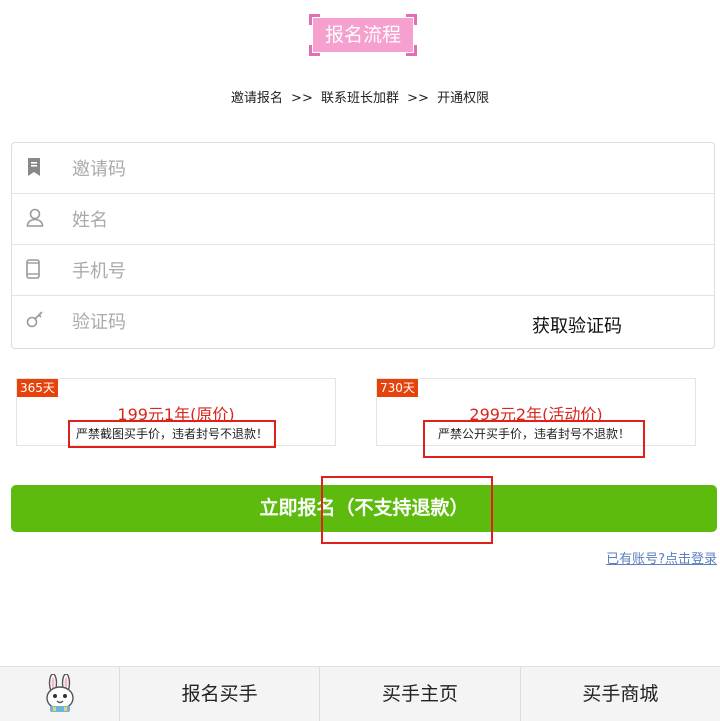 Image resolution: width=720 pixels, height=721 pixels. What do you see at coordinates (661, 557) in the screenshot?
I see `login-link: 已有账号?点击登录` at bounding box center [661, 557].